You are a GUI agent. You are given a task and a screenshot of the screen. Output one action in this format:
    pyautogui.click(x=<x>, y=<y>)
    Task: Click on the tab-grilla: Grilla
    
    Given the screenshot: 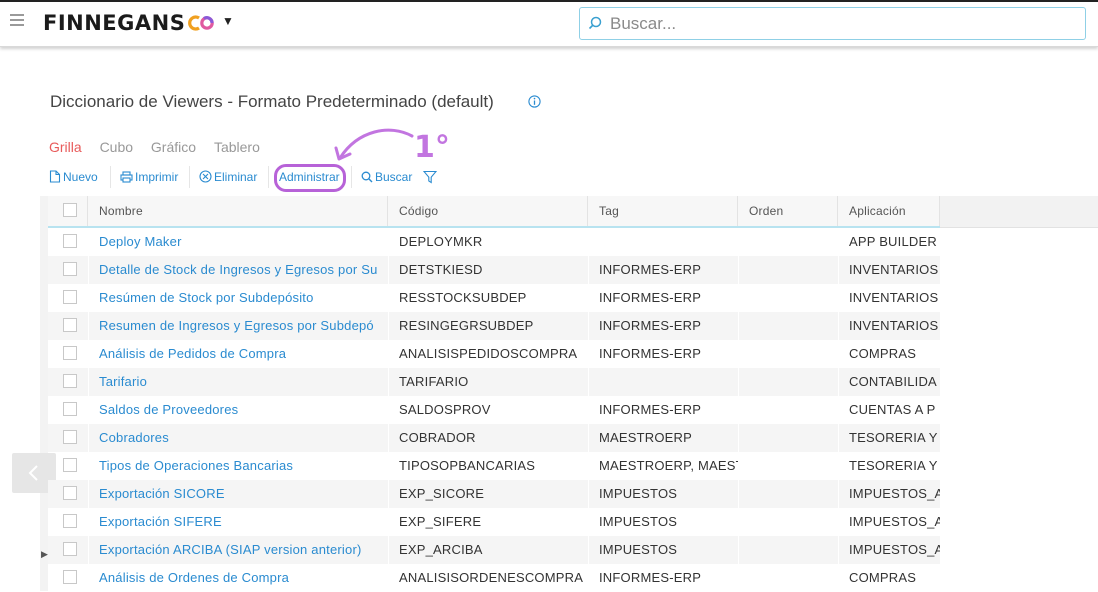 What is the action you would take?
    pyautogui.click(x=65, y=147)
    